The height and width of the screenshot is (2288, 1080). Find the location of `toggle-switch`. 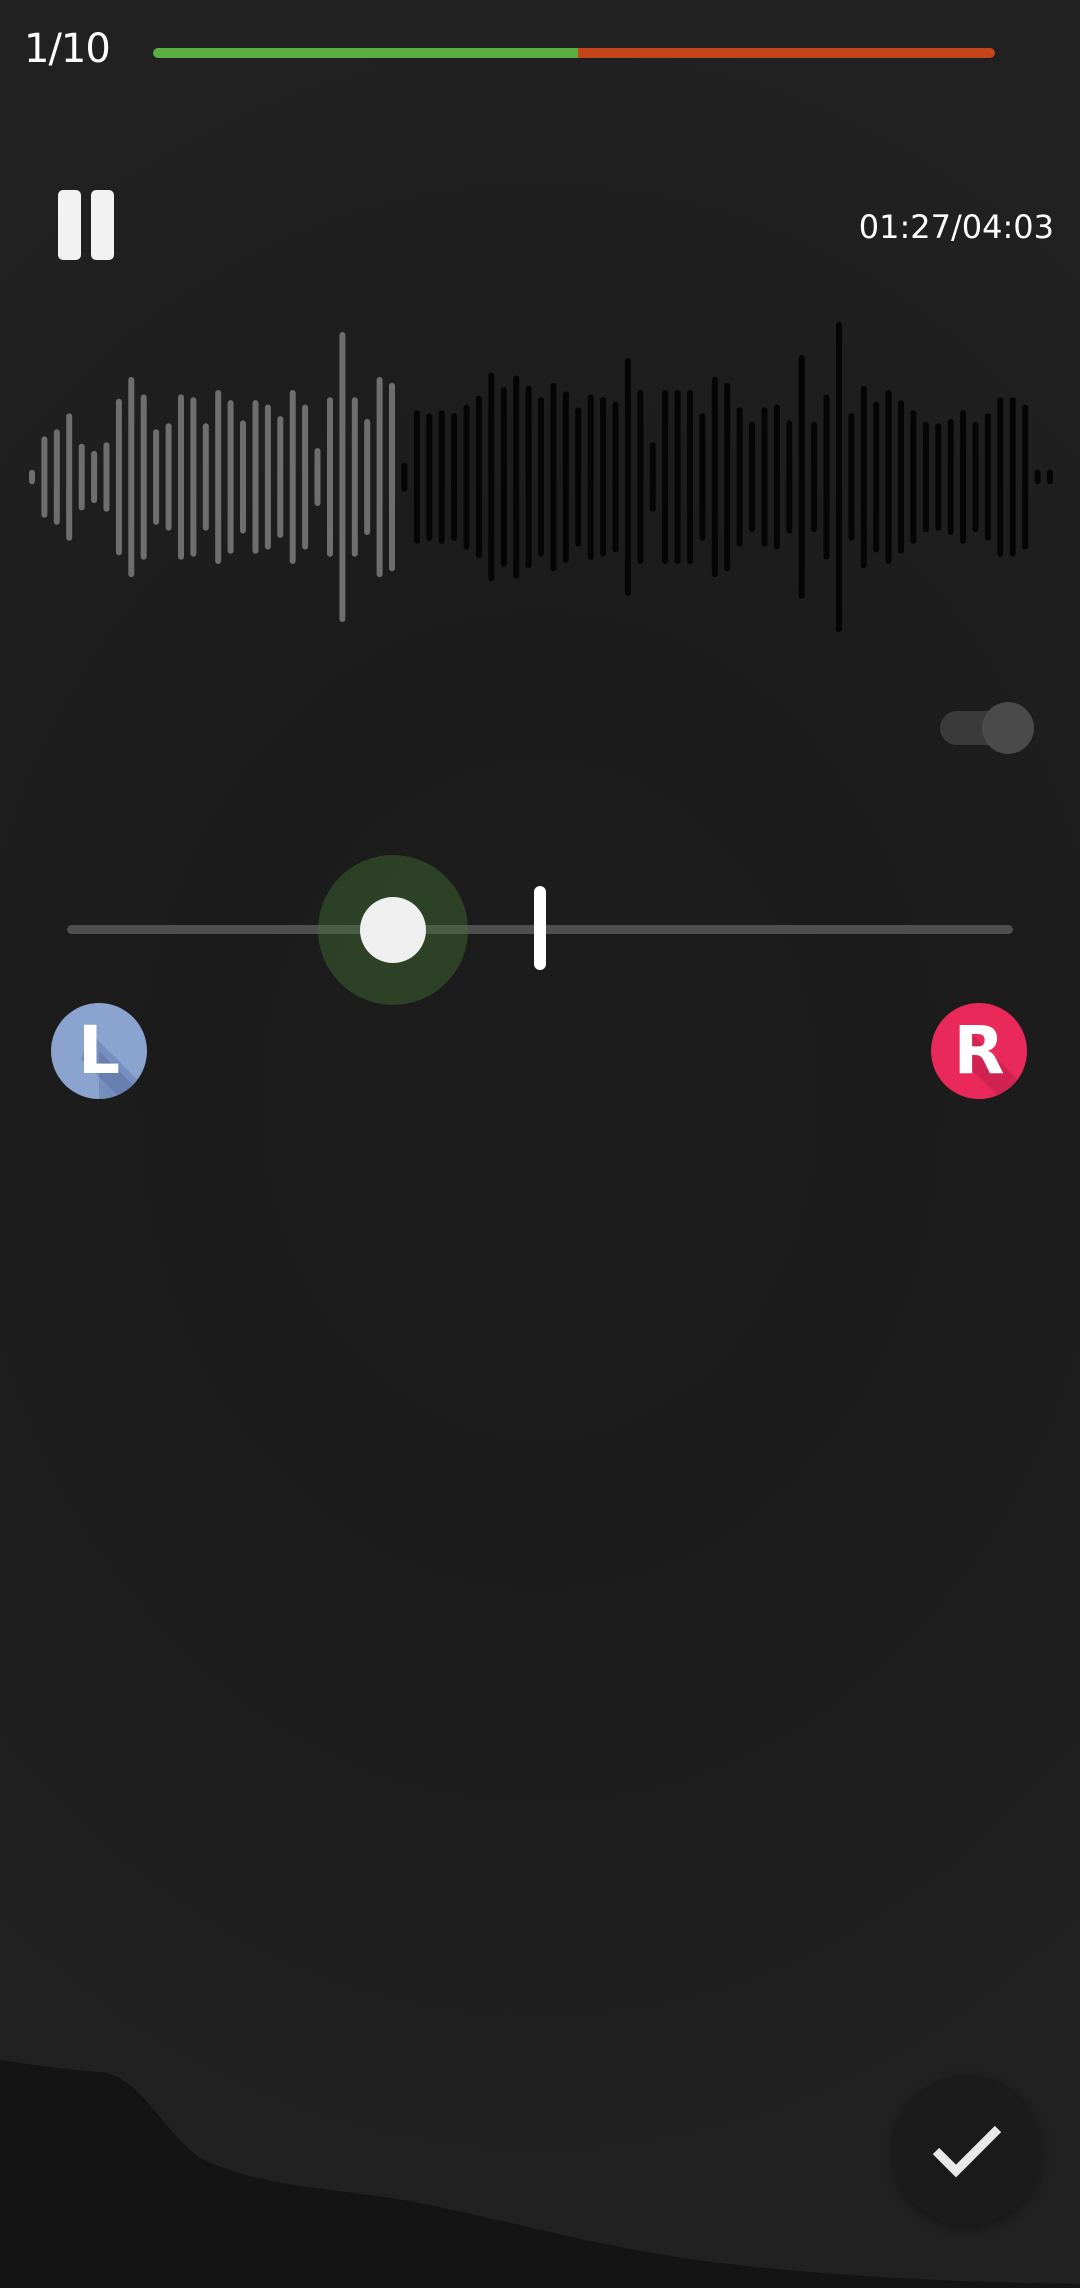

toggle-switch is located at coordinates (987, 728).